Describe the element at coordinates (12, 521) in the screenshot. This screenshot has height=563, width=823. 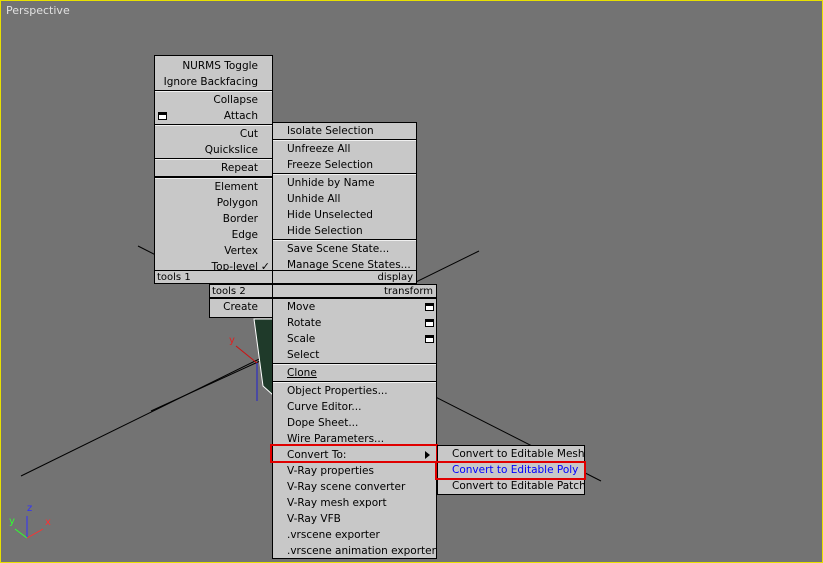
I see `axis-y-label: y` at that location.